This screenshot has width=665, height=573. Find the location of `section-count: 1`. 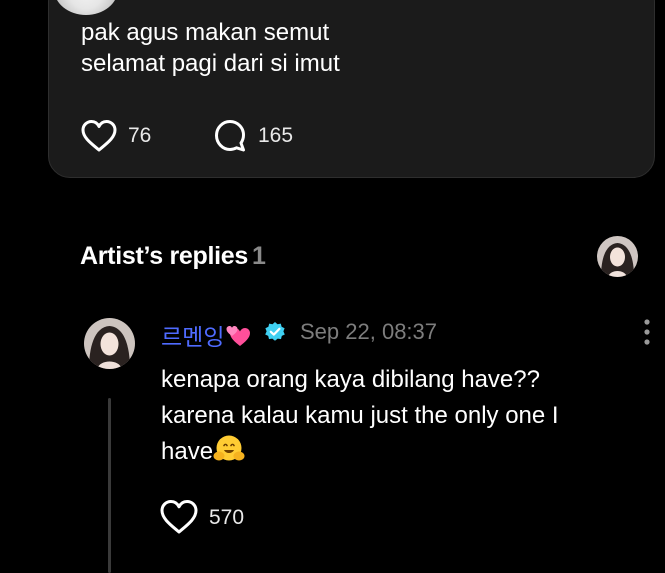

section-count: 1 is located at coordinates (258, 256).